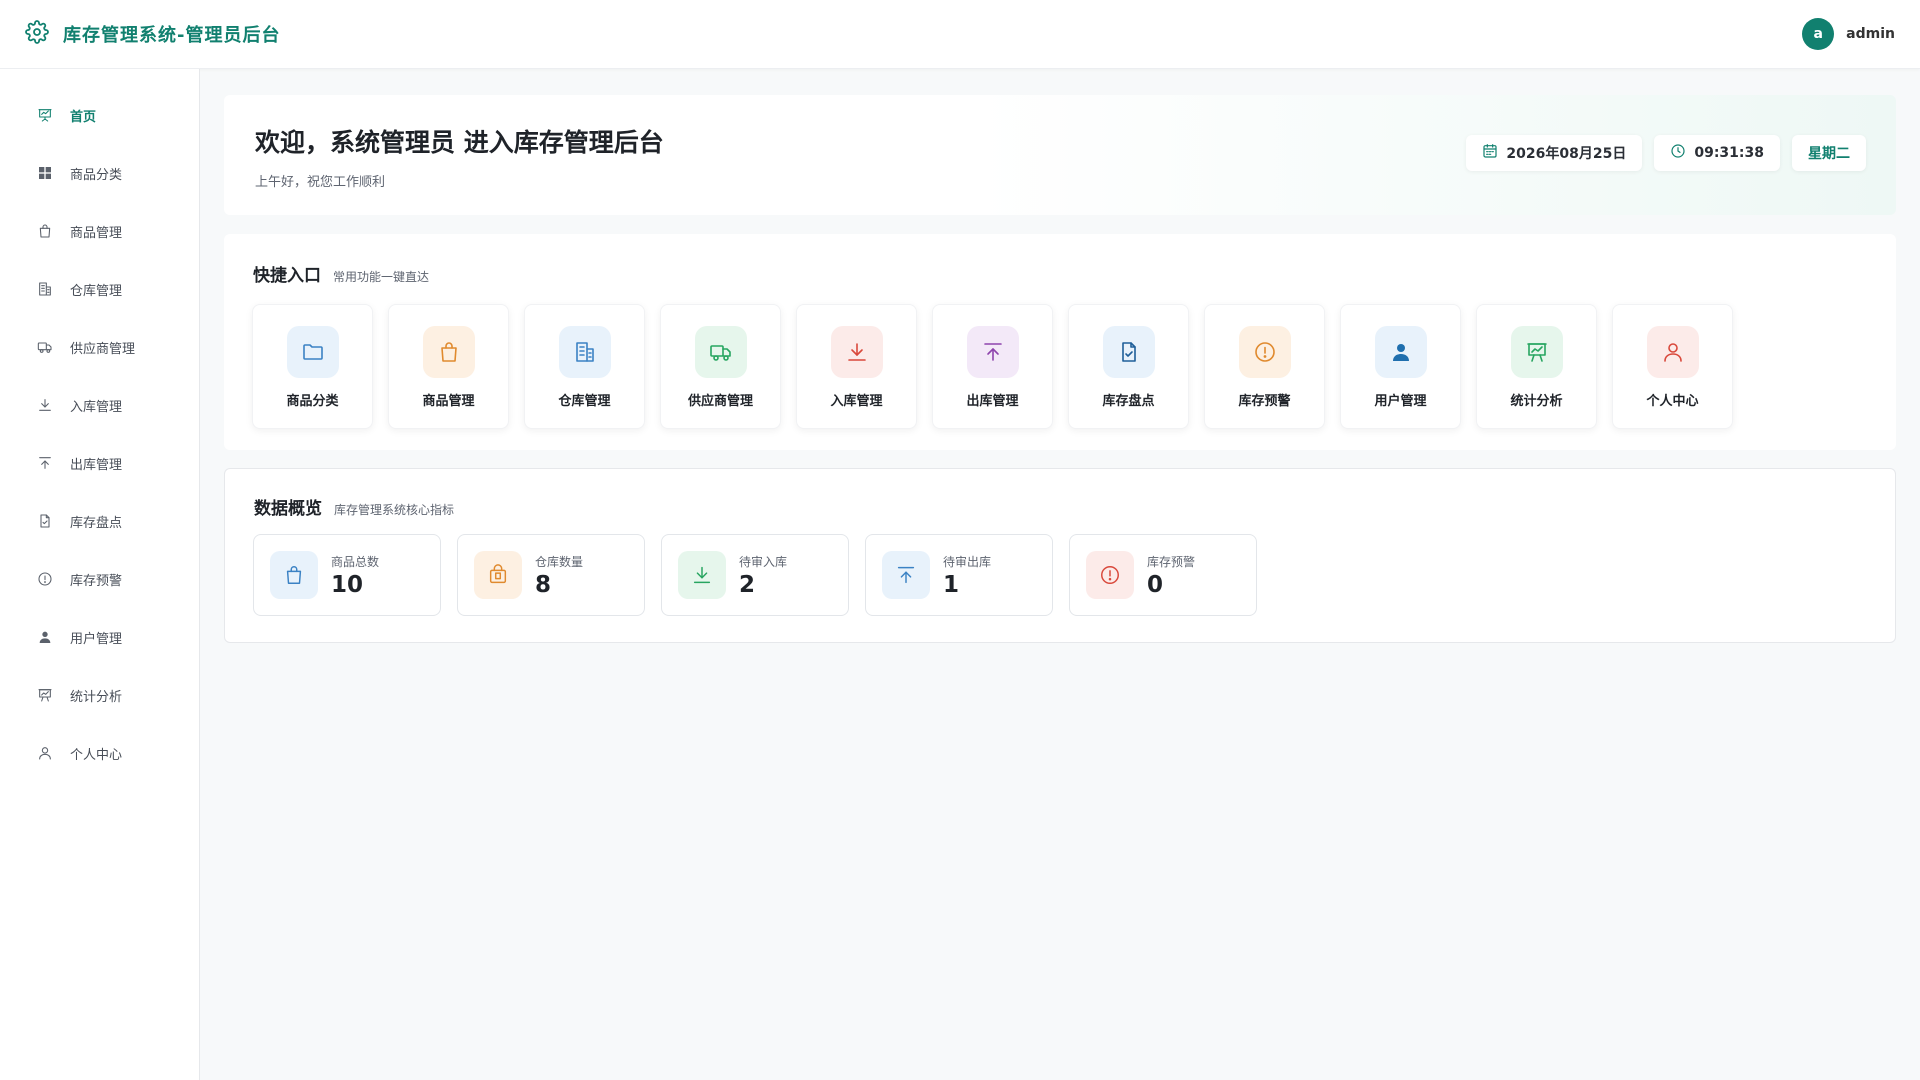 This screenshot has width=1920, height=1080. What do you see at coordinates (1490, 153) in the screenshot?
I see `calendar-icon` at bounding box center [1490, 153].